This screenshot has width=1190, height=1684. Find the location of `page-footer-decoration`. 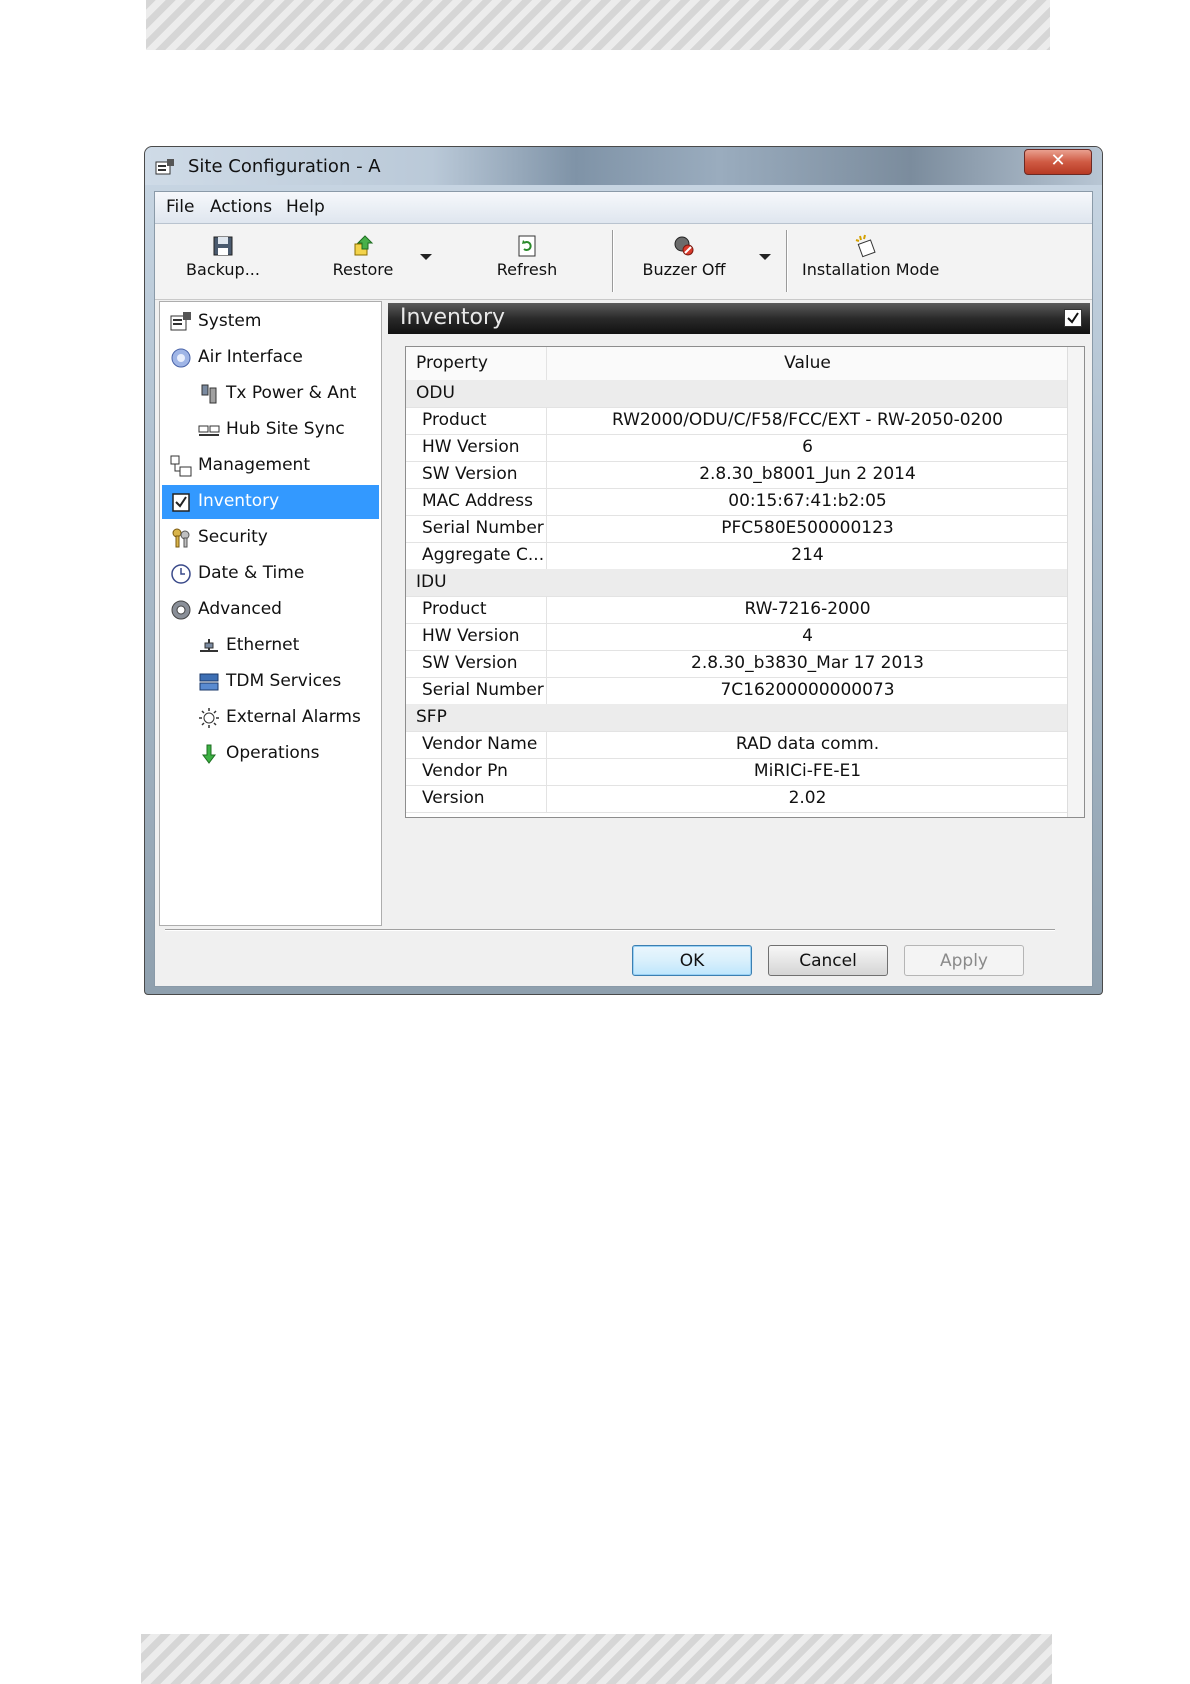

page-footer-decoration is located at coordinates (596, 1659).